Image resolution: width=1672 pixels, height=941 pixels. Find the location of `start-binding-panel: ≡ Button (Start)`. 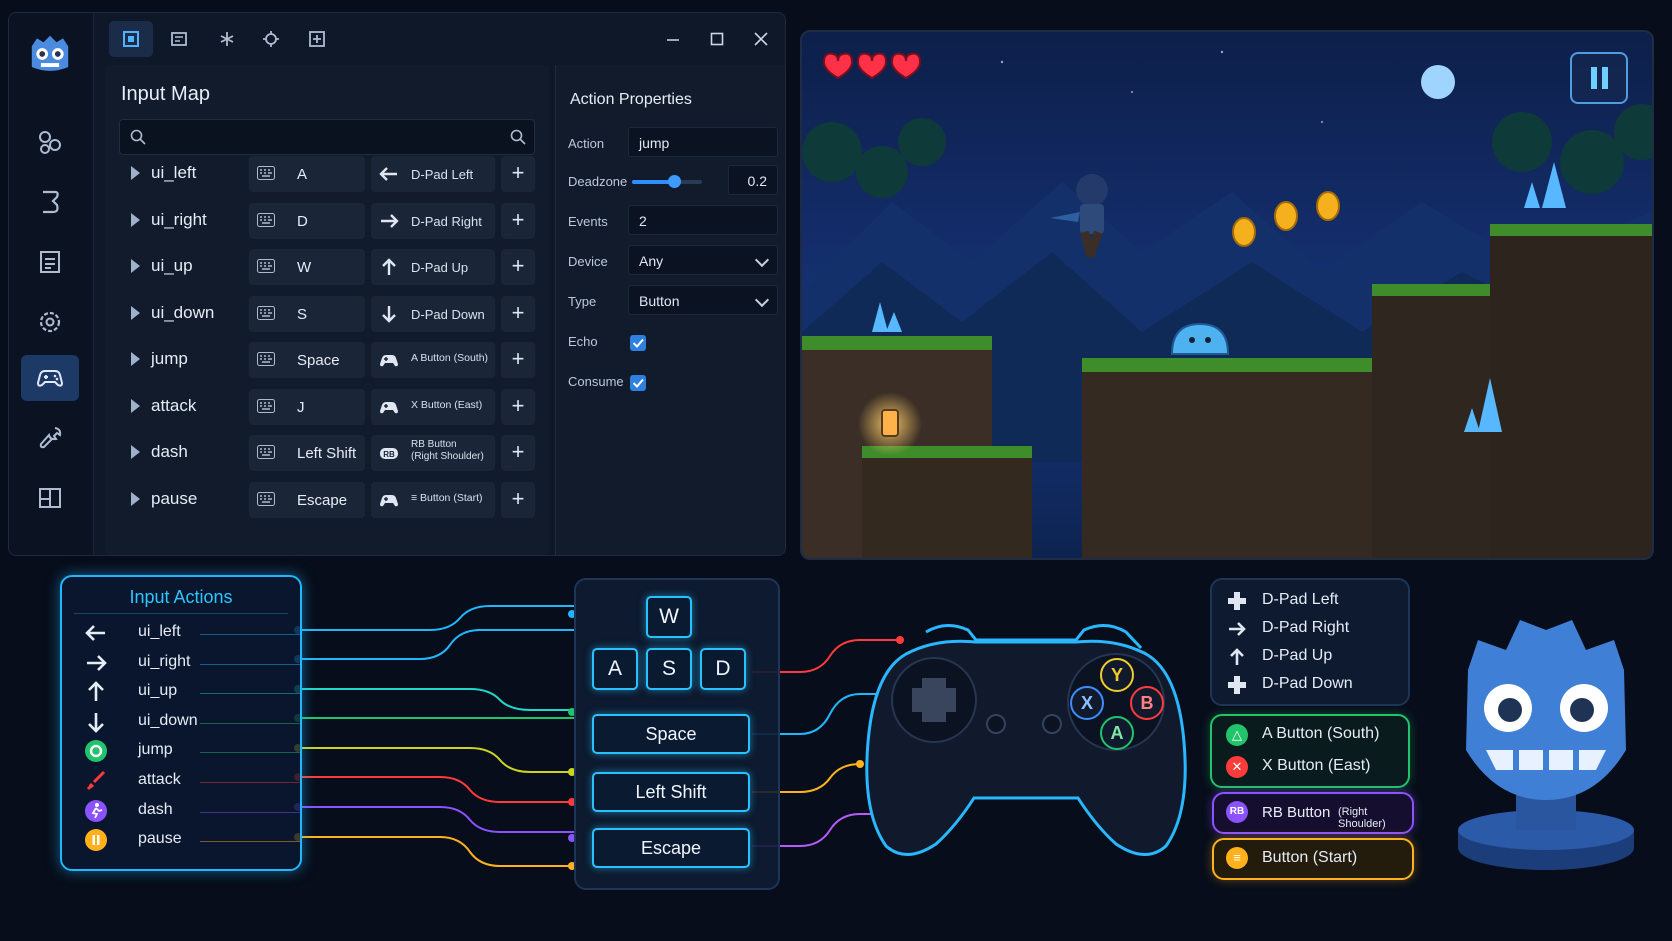

start-binding-panel: ≡ Button (Start) is located at coordinates (1313, 859).